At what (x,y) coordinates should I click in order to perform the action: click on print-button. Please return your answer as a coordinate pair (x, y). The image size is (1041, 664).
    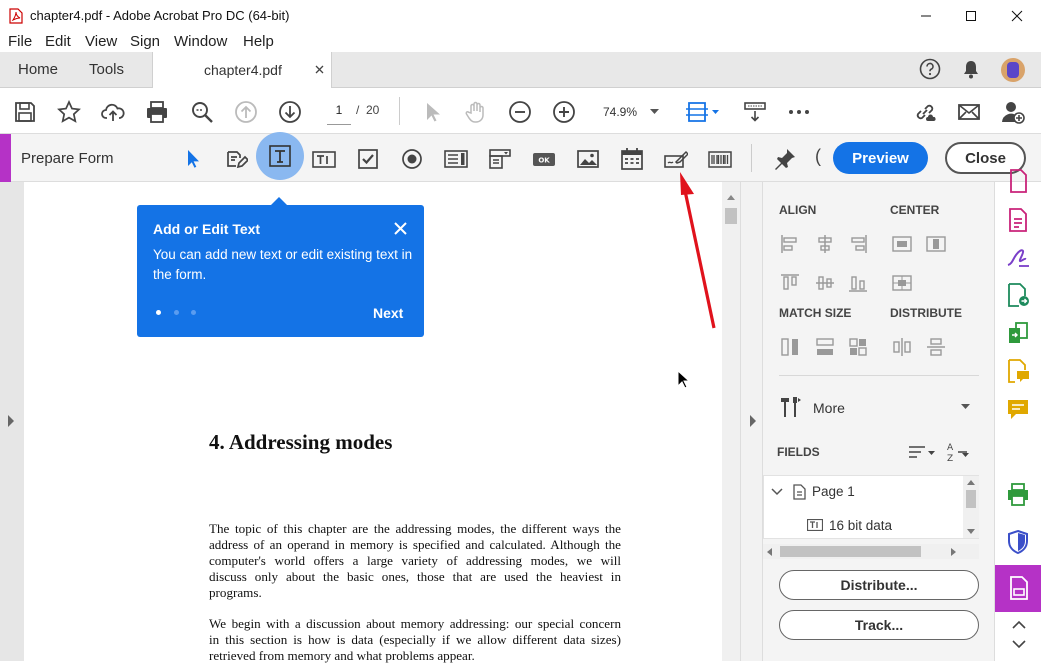
    Looking at the image, I should click on (157, 112).